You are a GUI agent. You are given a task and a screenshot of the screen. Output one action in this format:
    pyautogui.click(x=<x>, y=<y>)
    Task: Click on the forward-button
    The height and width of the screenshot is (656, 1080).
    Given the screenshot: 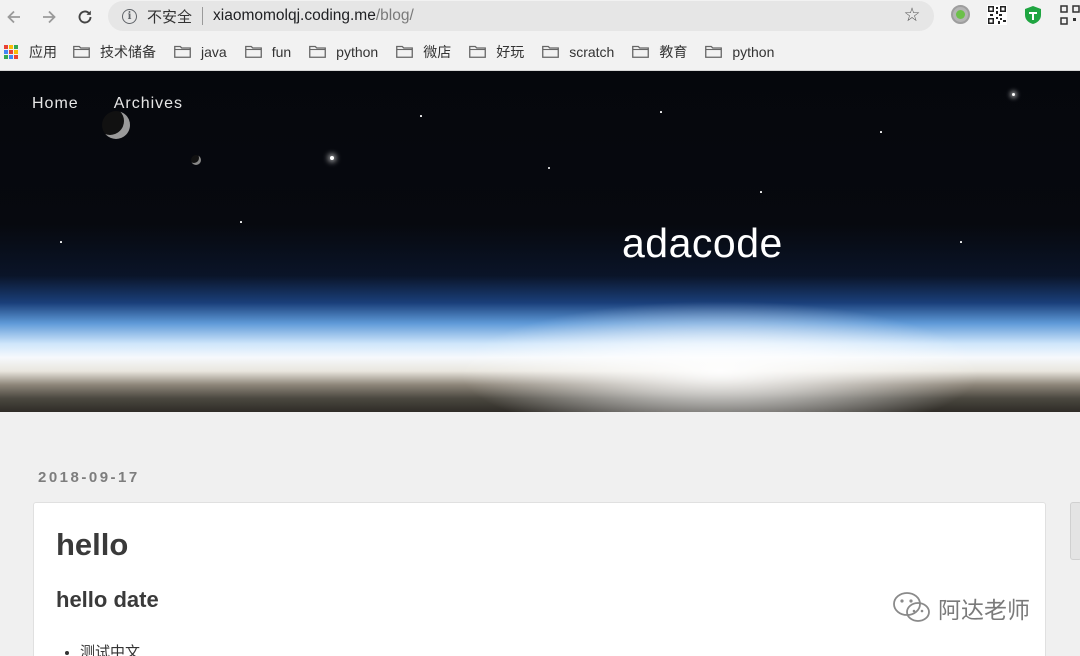 What is the action you would take?
    pyautogui.click(x=49, y=17)
    